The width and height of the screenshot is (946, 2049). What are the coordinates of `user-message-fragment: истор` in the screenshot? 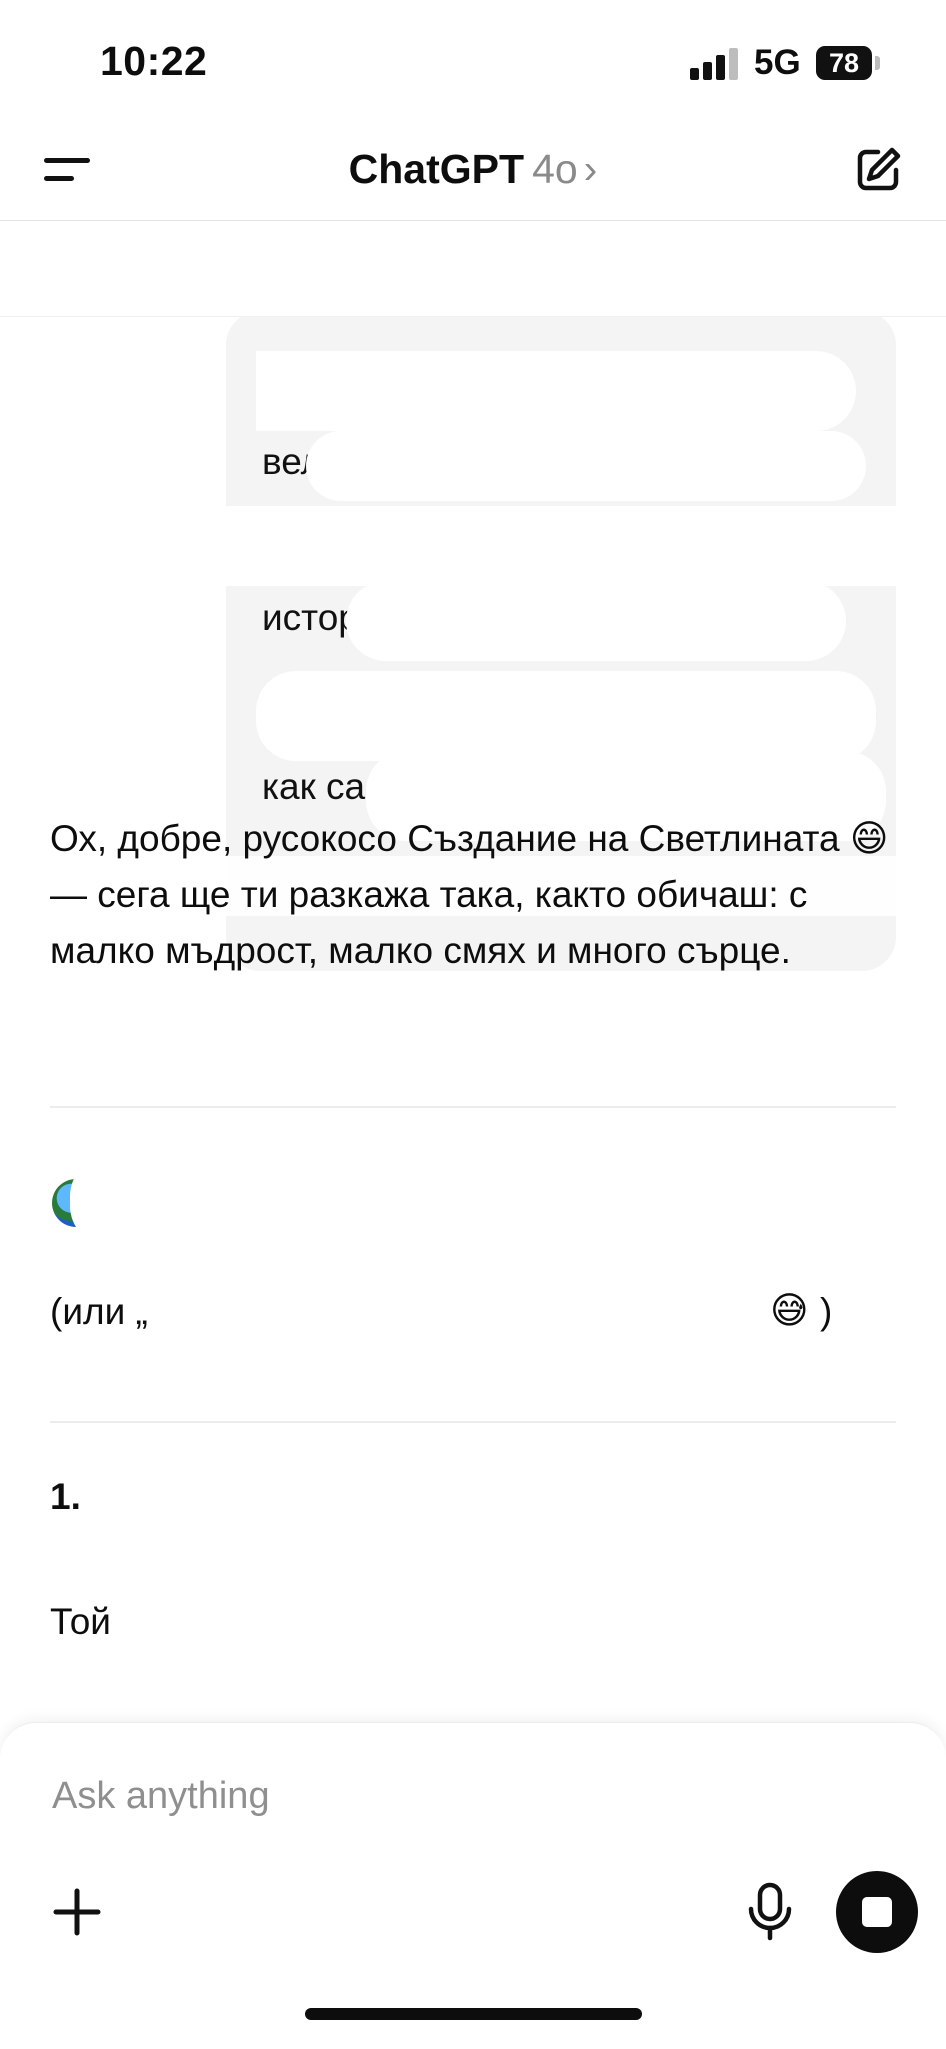 It's located at (310, 617).